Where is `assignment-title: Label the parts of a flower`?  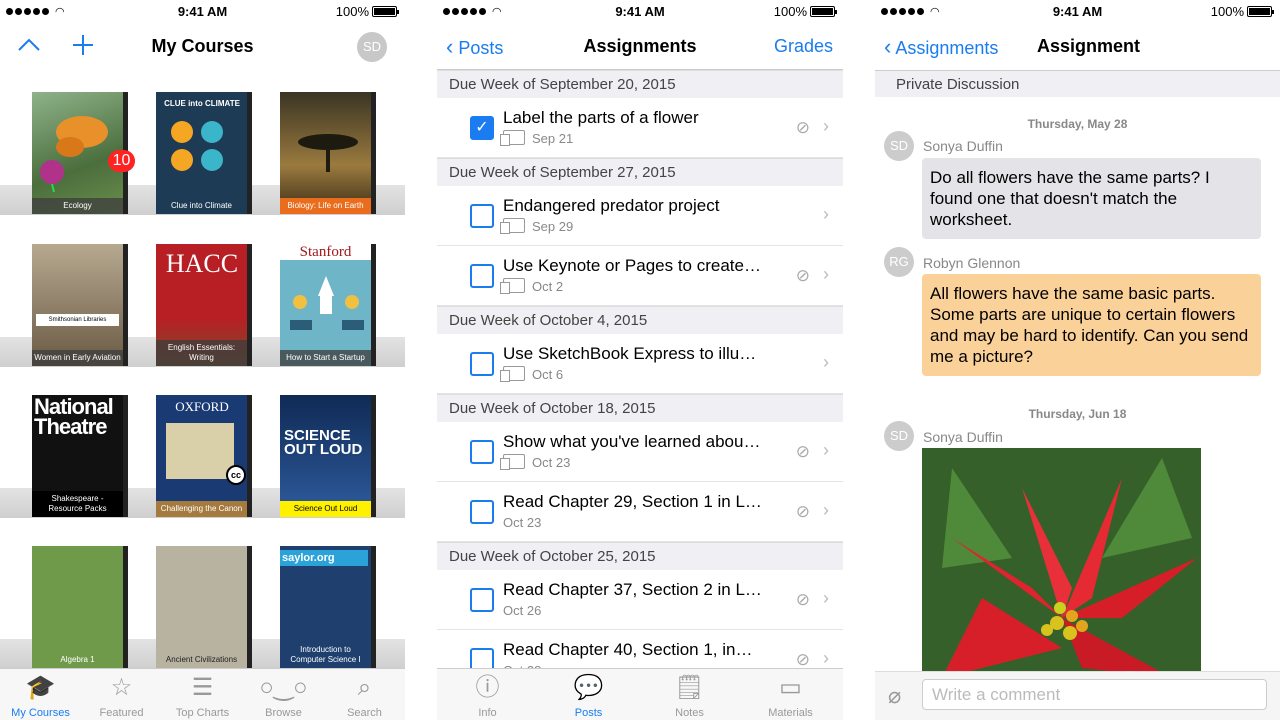 assignment-title: Label the parts of a flower is located at coordinates (601, 117).